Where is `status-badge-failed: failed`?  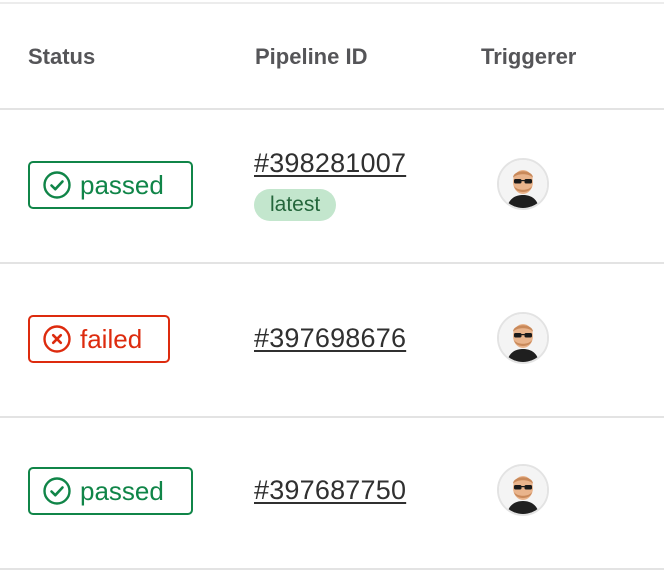
status-badge-failed: failed is located at coordinates (99, 339).